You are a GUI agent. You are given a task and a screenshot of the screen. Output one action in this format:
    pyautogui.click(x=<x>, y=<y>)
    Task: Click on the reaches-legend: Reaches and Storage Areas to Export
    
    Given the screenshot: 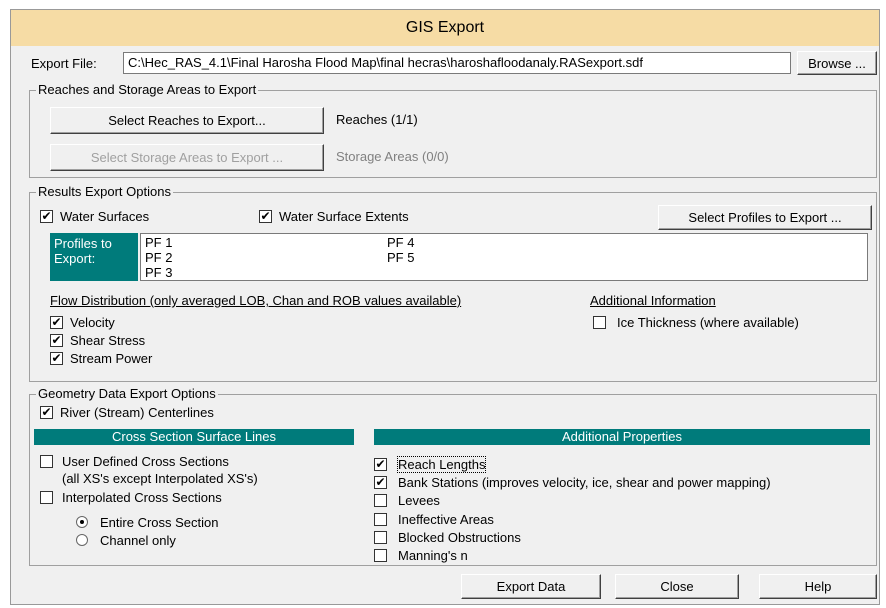 What is the action you would take?
    pyautogui.click(x=147, y=89)
    